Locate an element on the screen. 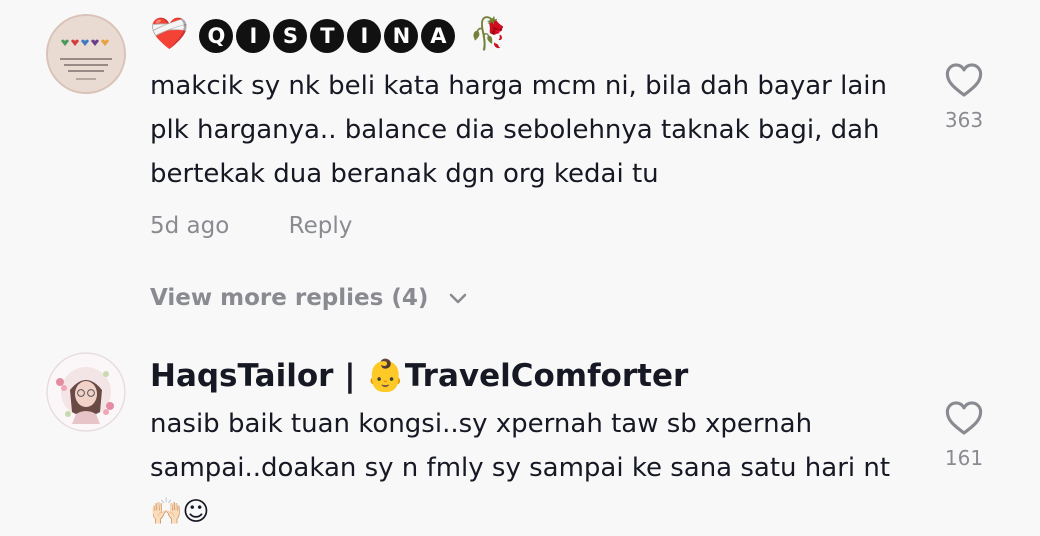  comment-username: ❤️‍🩹 QISTINA 🥀 is located at coordinates (329, 34).